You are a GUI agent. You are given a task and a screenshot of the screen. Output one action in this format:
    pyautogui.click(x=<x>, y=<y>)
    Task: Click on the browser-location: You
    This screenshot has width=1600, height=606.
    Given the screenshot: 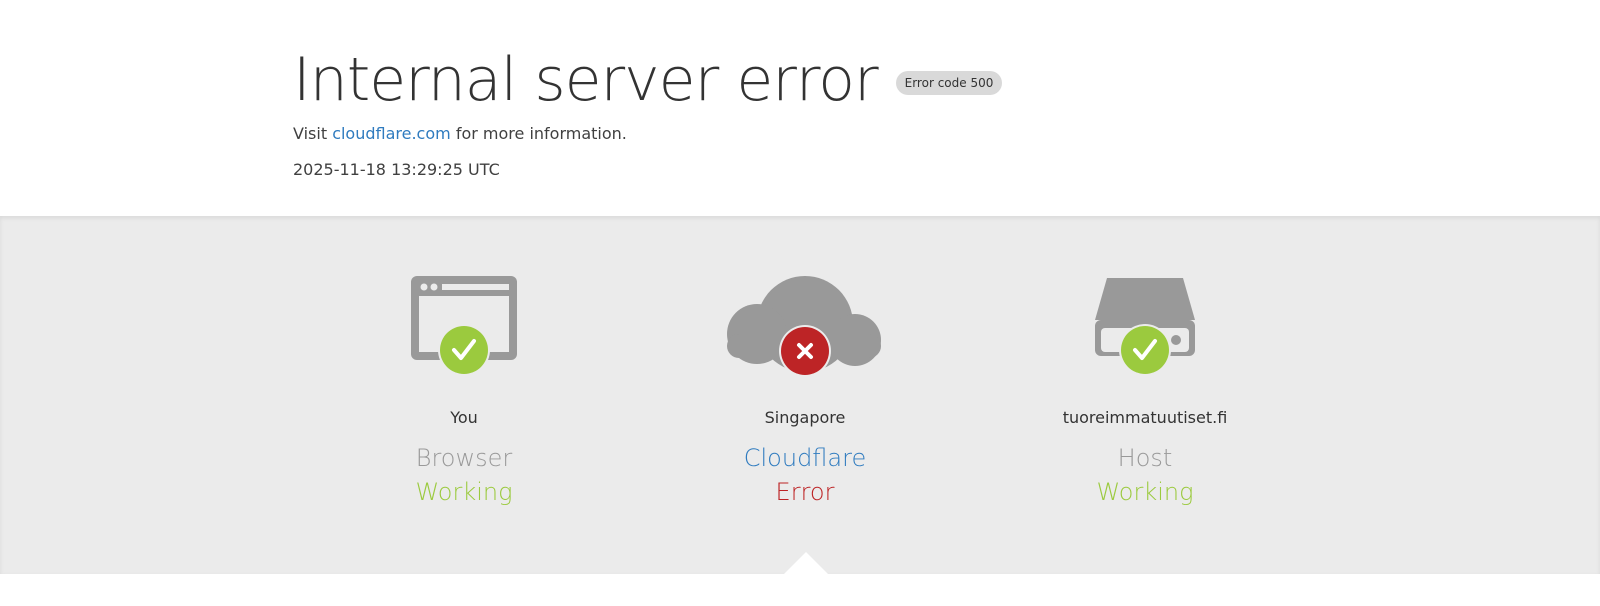 What is the action you would take?
    pyautogui.click(x=464, y=417)
    